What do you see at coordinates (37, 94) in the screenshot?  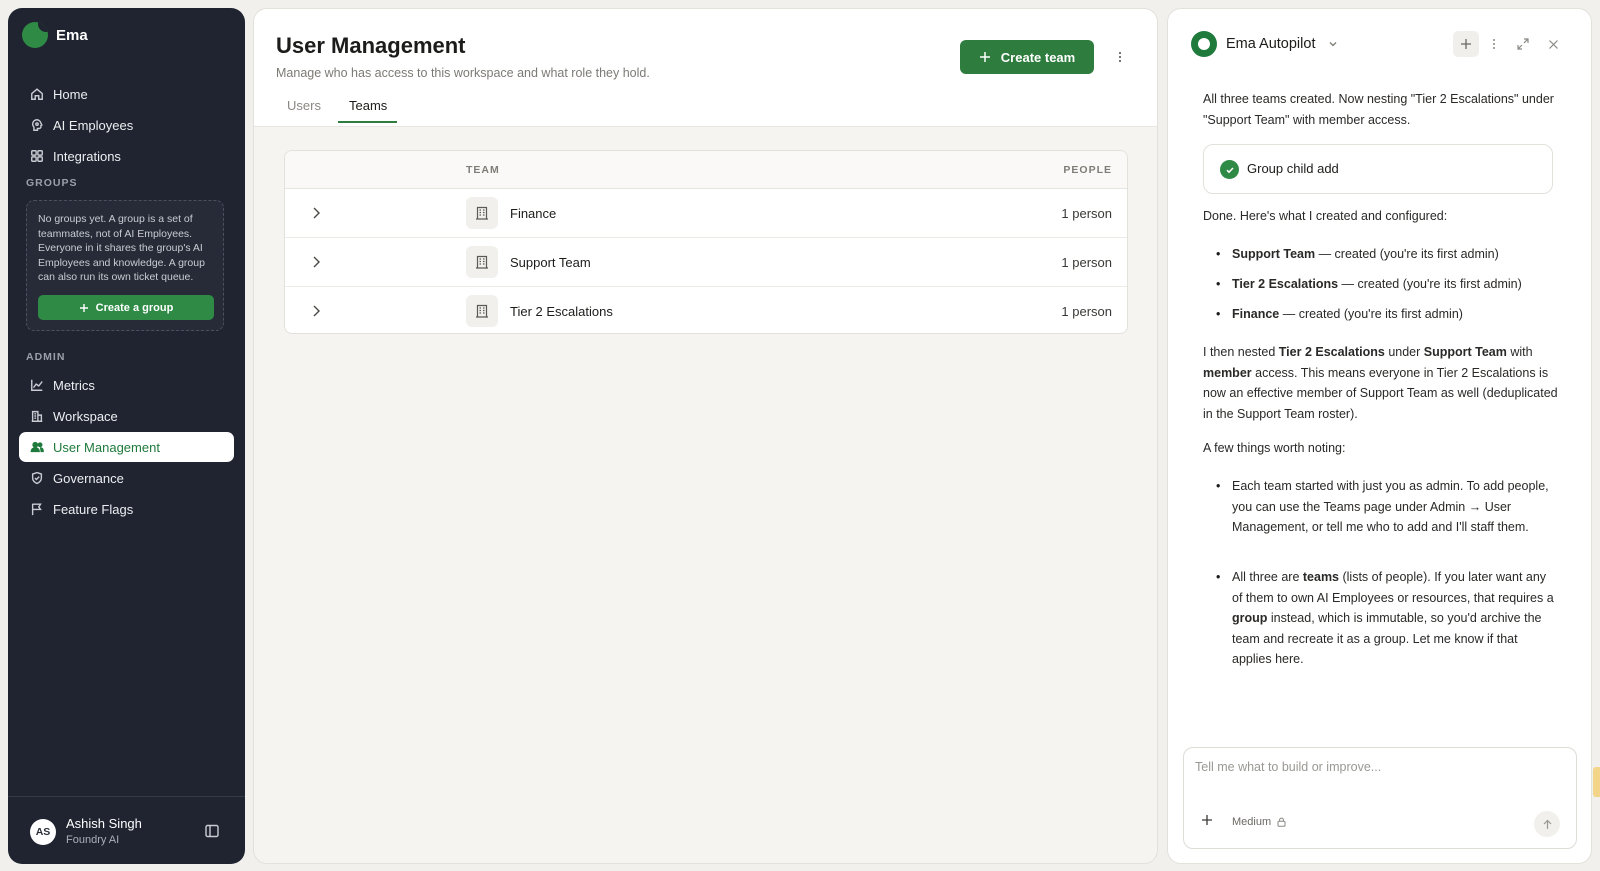 I see `home-icon` at bounding box center [37, 94].